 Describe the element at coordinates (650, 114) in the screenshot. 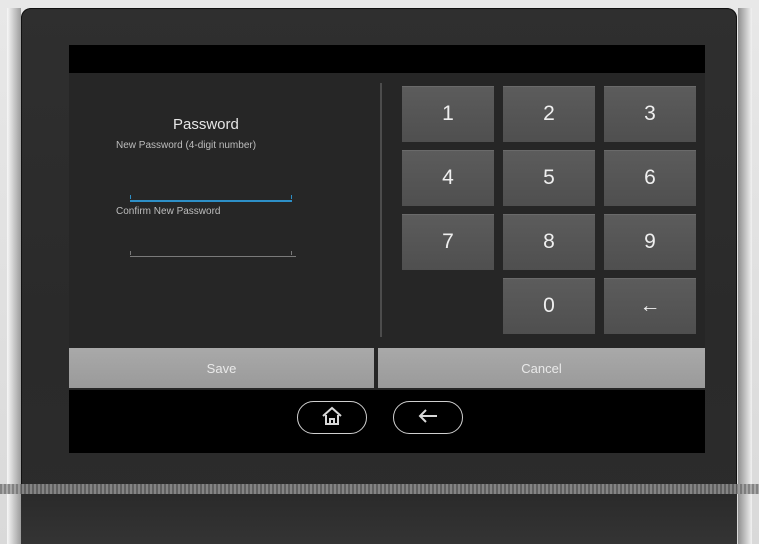

I see `key-3: 3` at that location.